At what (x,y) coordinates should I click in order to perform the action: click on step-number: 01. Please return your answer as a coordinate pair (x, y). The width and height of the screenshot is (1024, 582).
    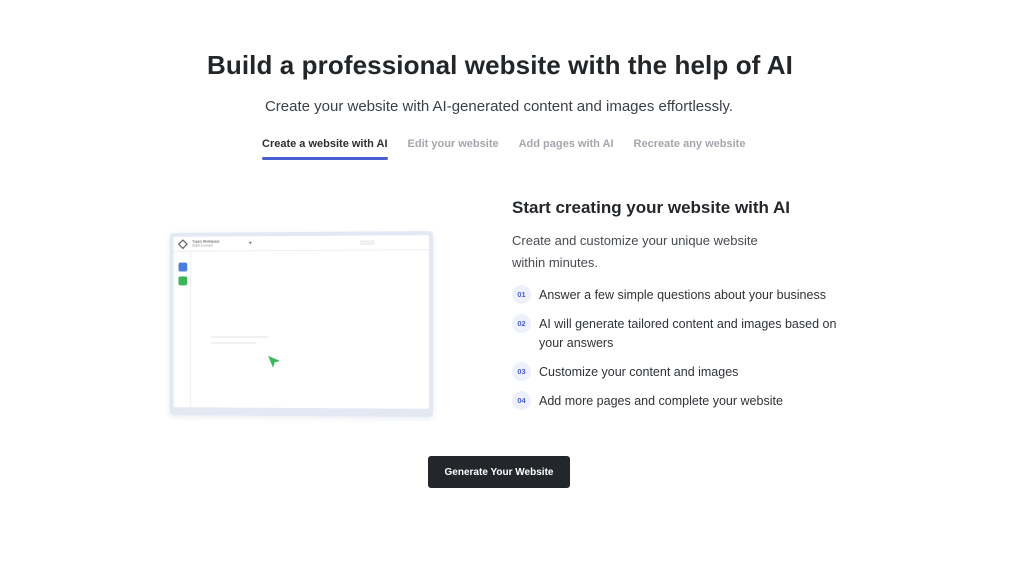
    Looking at the image, I should click on (521, 294).